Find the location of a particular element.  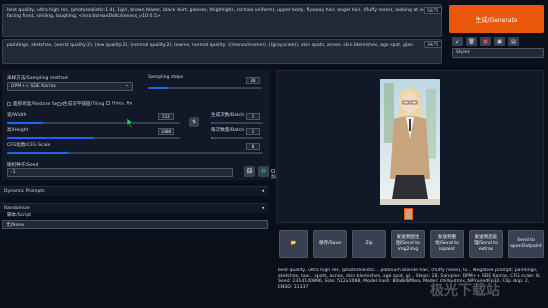

sampling-method-label: 采样方法/Sampling method is located at coordinates (37, 78).